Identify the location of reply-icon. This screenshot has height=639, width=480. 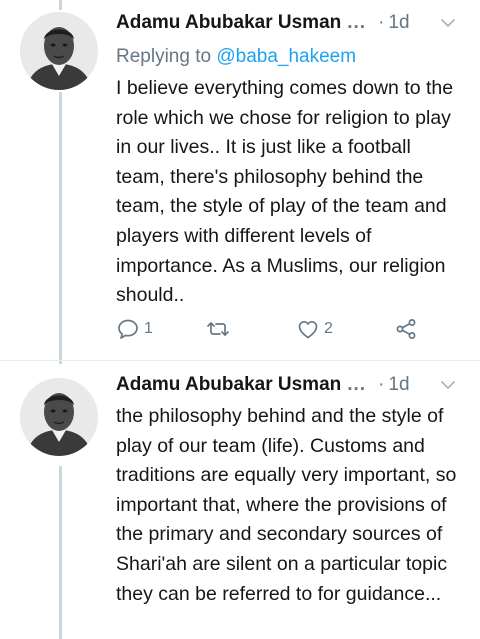
(128, 329).